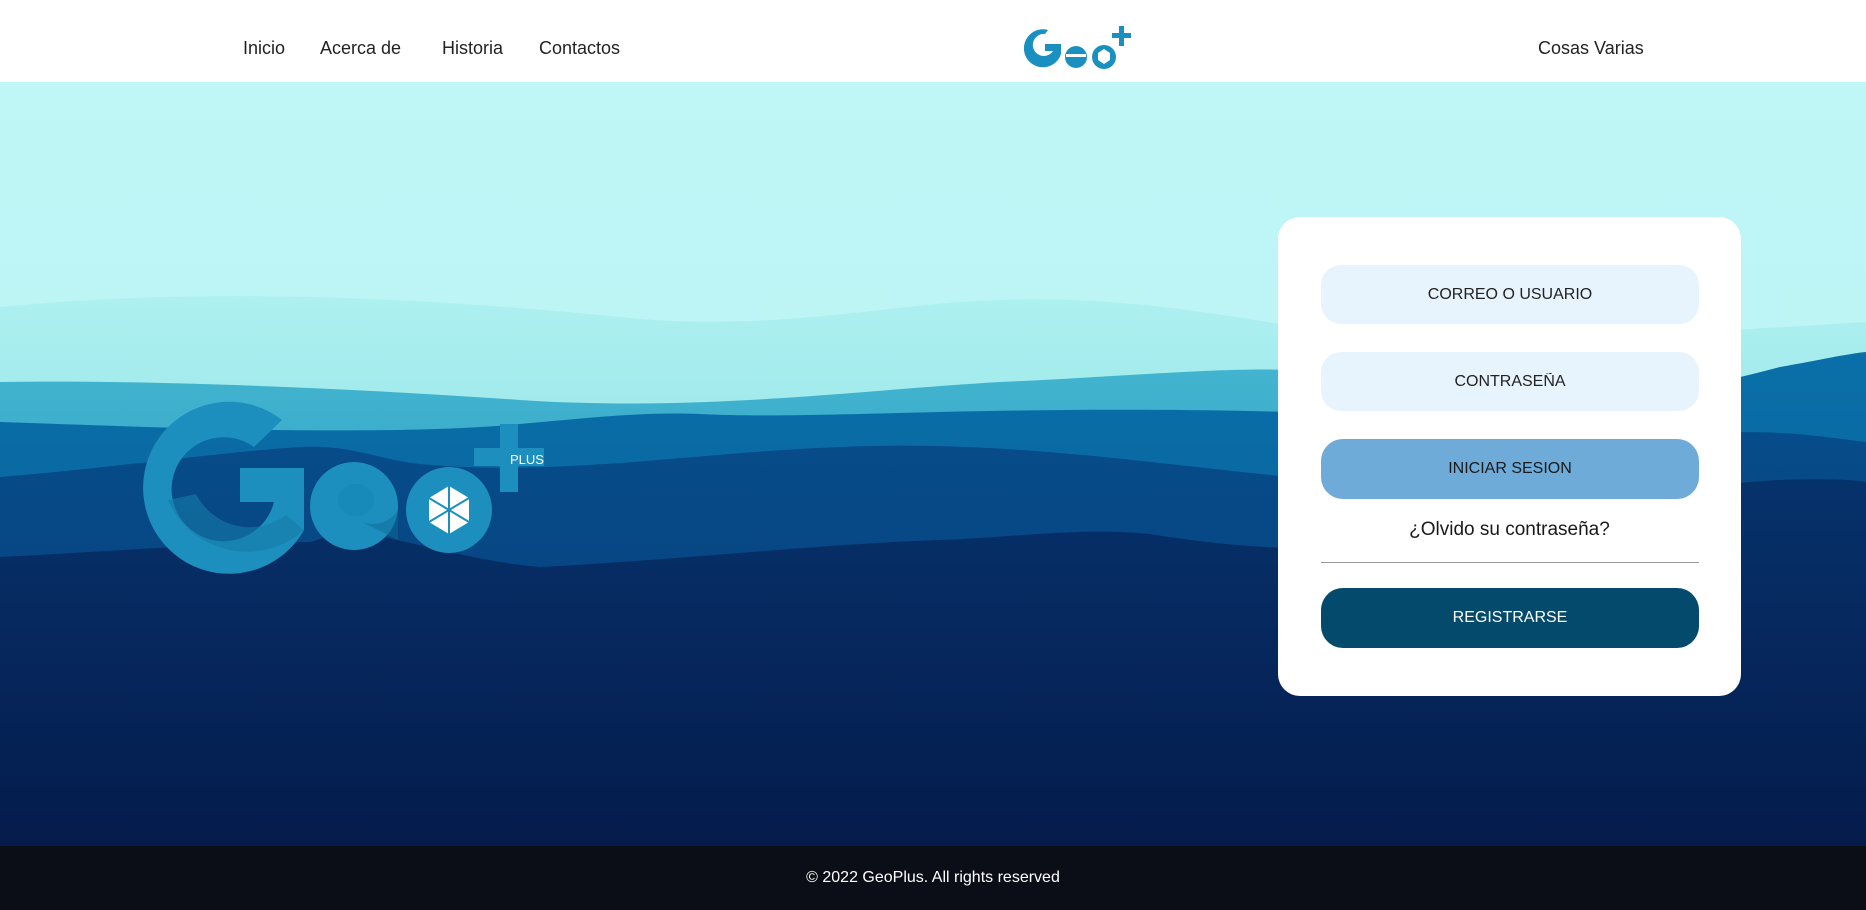  I want to click on footer: © 2022 GeoPlus. All rights reserved, so click(933, 878).